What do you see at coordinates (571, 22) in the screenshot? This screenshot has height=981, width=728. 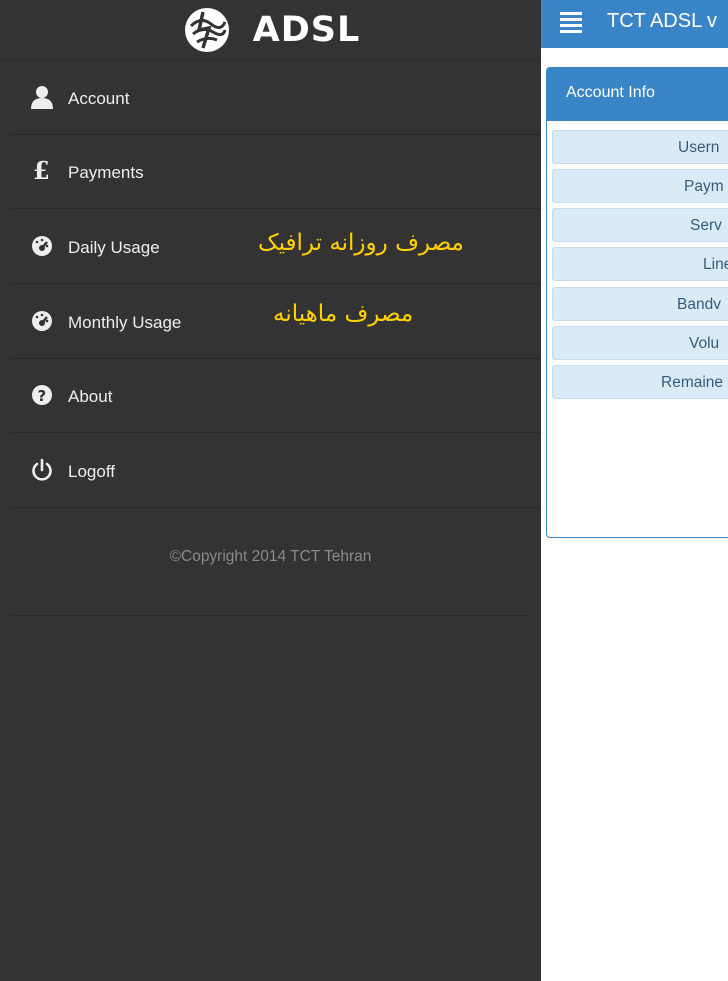 I see `hamburger-menu-icon` at bounding box center [571, 22].